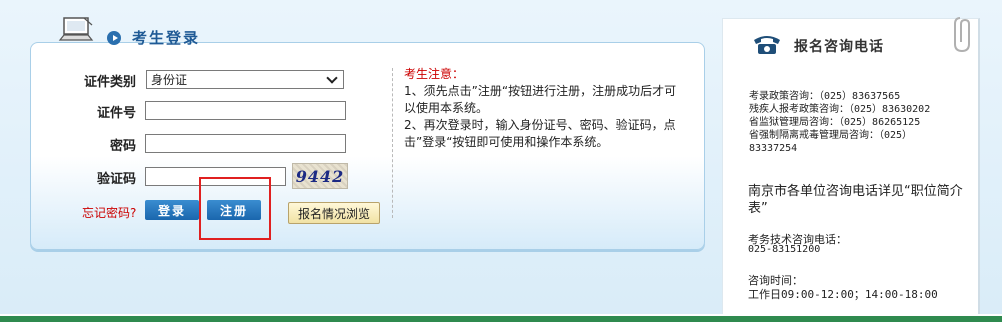  What do you see at coordinates (245, 110) in the screenshot?
I see `id-number-input` at bounding box center [245, 110].